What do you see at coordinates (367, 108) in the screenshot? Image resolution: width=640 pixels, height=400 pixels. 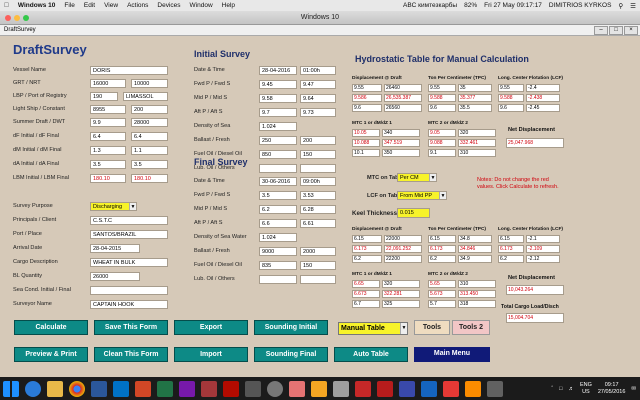 I see `init-disp-draft-3: 9.6` at bounding box center [367, 108].